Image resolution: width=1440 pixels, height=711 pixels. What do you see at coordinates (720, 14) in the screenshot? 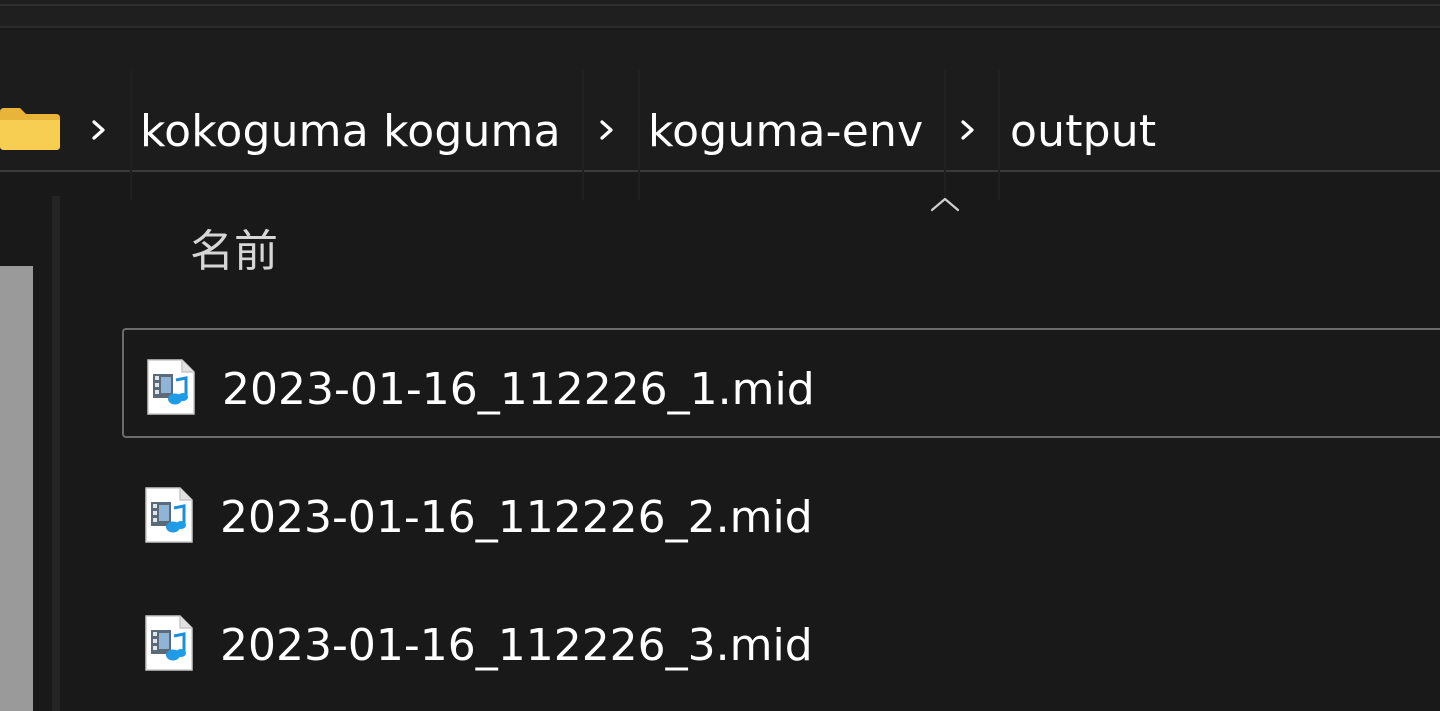
I see `title-bar` at bounding box center [720, 14].